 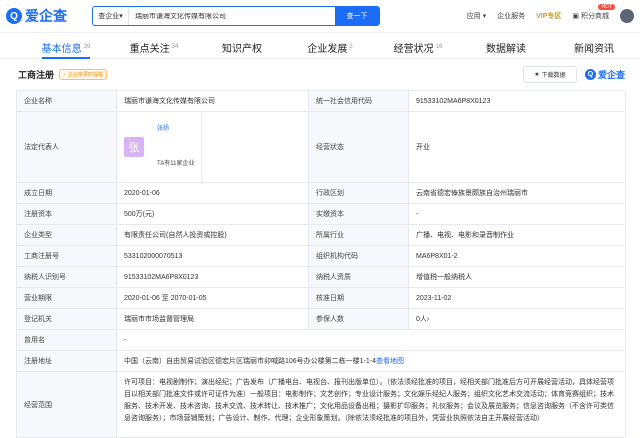 What do you see at coordinates (606, 7) in the screenshot?
I see `hot-badge: HOT` at bounding box center [606, 7].